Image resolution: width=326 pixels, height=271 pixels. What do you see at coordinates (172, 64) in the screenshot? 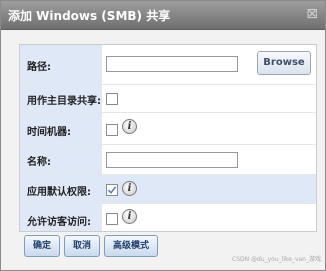
I see `path-input` at bounding box center [172, 64].